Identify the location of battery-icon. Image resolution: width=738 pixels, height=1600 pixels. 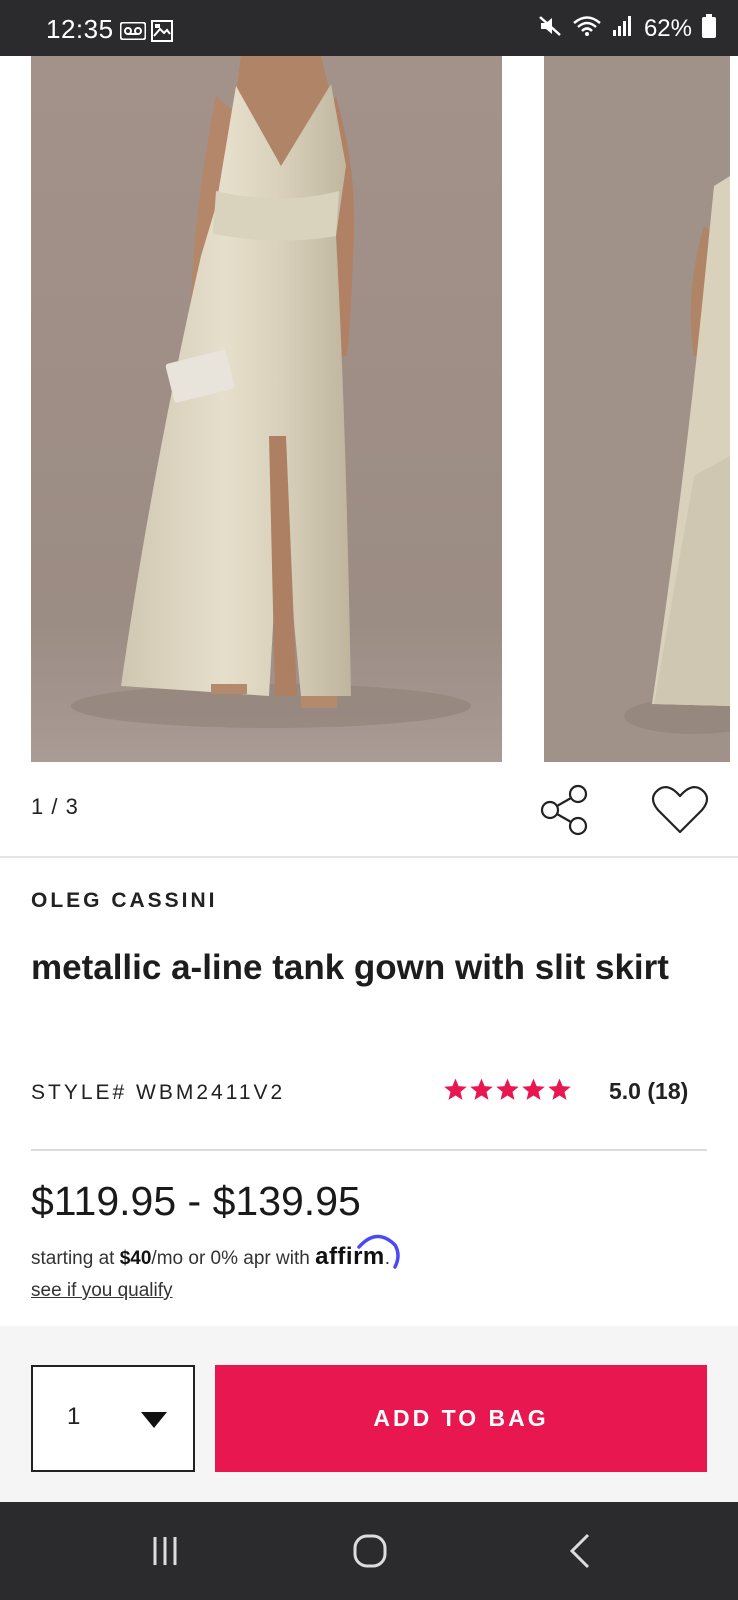
(709, 28).